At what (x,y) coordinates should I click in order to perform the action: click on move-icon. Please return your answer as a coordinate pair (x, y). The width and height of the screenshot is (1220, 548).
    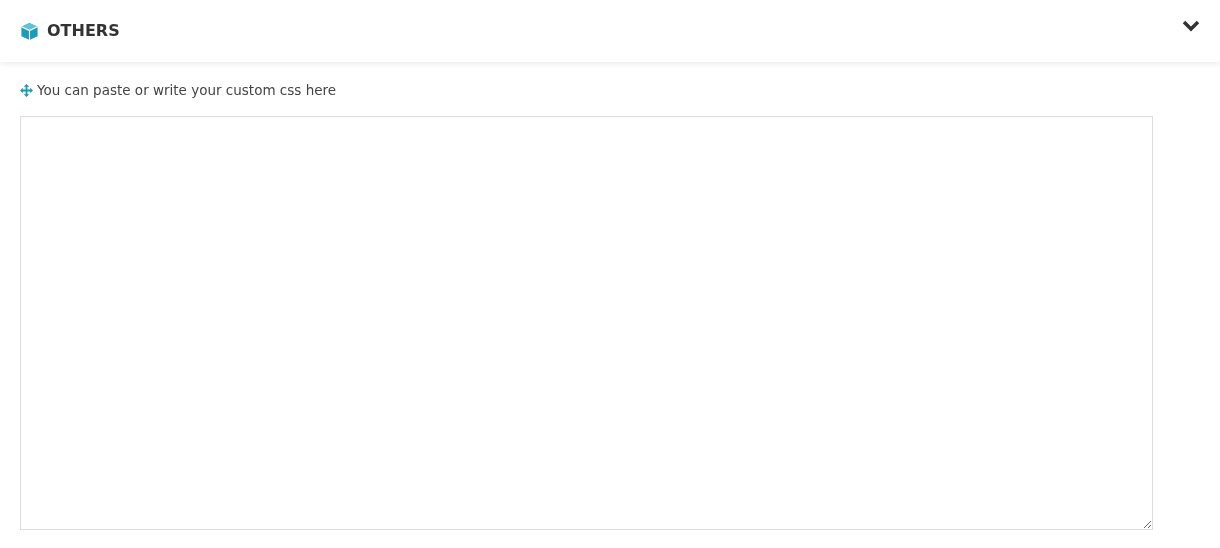
    Looking at the image, I should click on (26, 90).